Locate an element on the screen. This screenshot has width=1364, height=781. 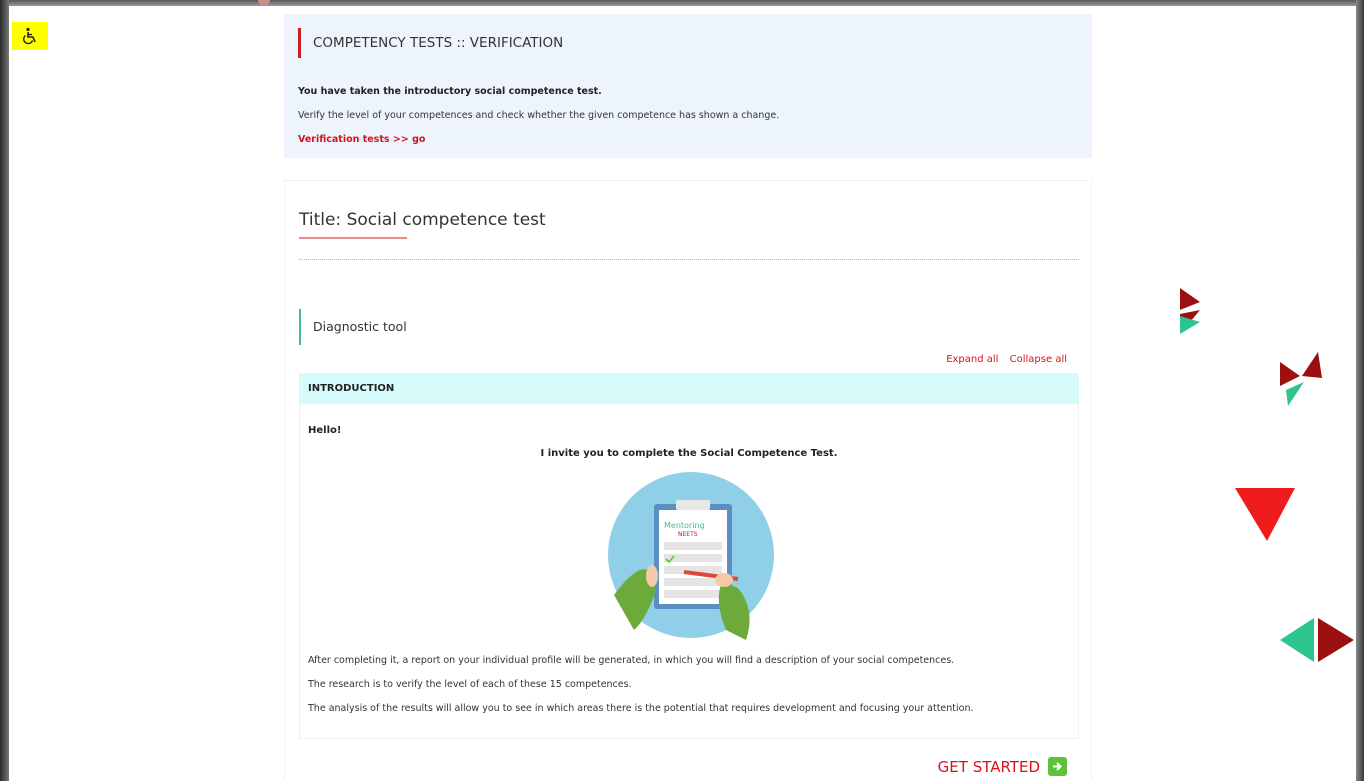
section-label: Diagnostic tool is located at coordinates (353, 327).